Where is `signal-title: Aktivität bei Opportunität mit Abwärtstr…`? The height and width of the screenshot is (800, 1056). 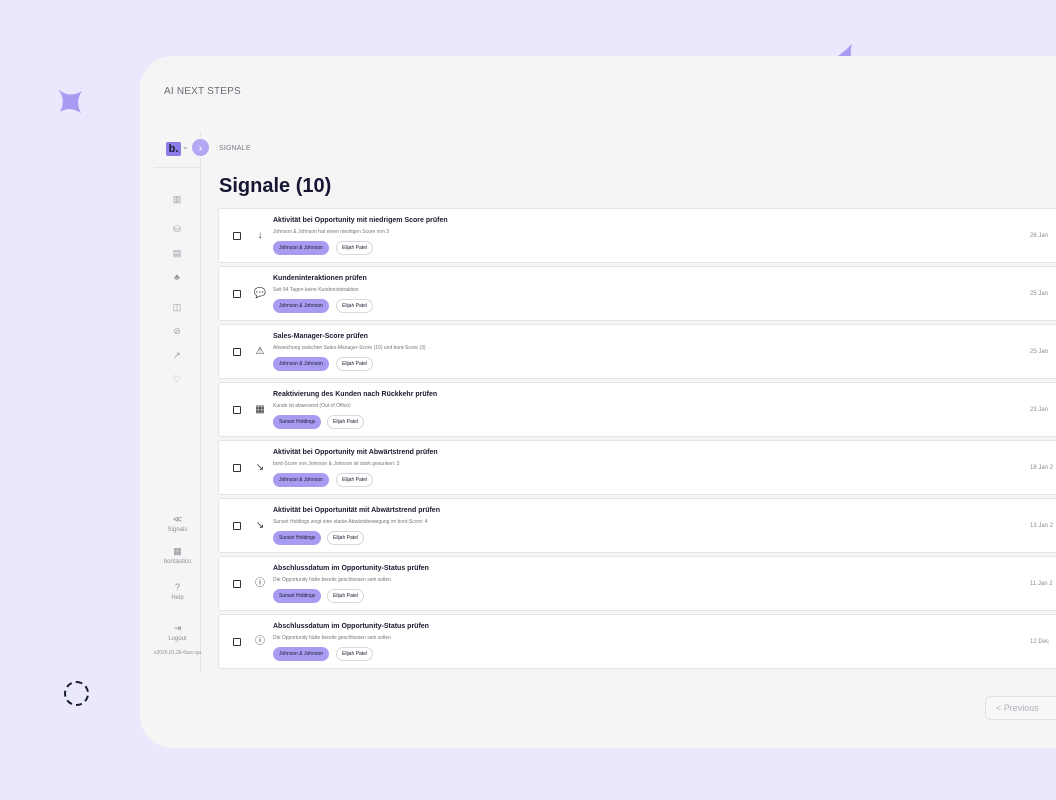 signal-title: Aktivität bei Opportunität mit Abwärtstr… is located at coordinates (356, 510).